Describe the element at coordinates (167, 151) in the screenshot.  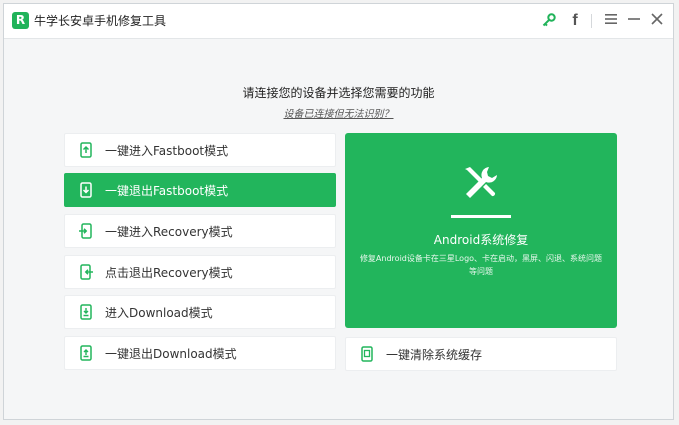
I see `enter-fastboot-label: 一键进入Fastboot模式` at that location.